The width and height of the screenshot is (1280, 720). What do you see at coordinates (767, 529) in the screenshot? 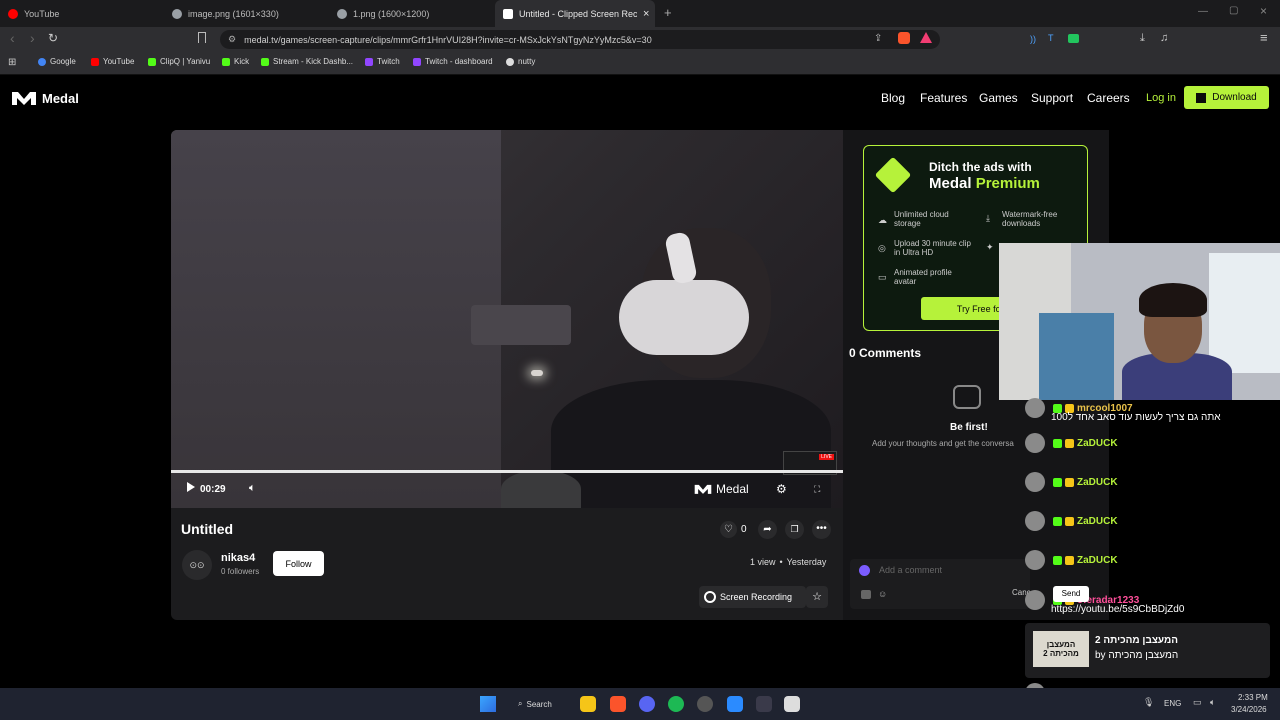
I see `share-icon: ➦` at bounding box center [767, 529].